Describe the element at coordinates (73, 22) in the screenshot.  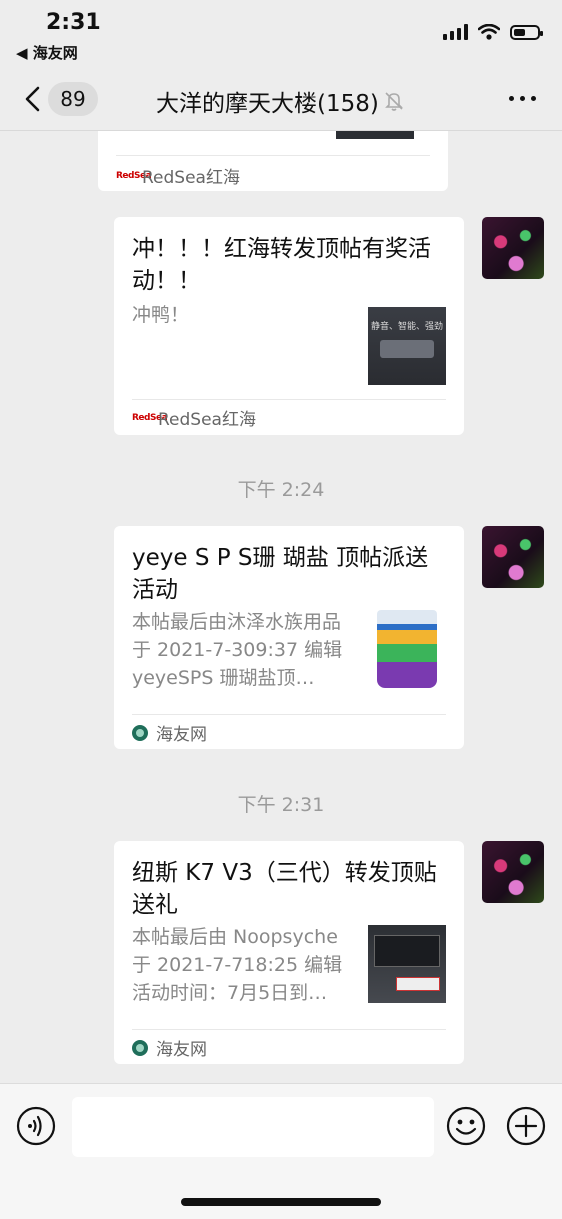
I see `status-time: 2:31` at that location.